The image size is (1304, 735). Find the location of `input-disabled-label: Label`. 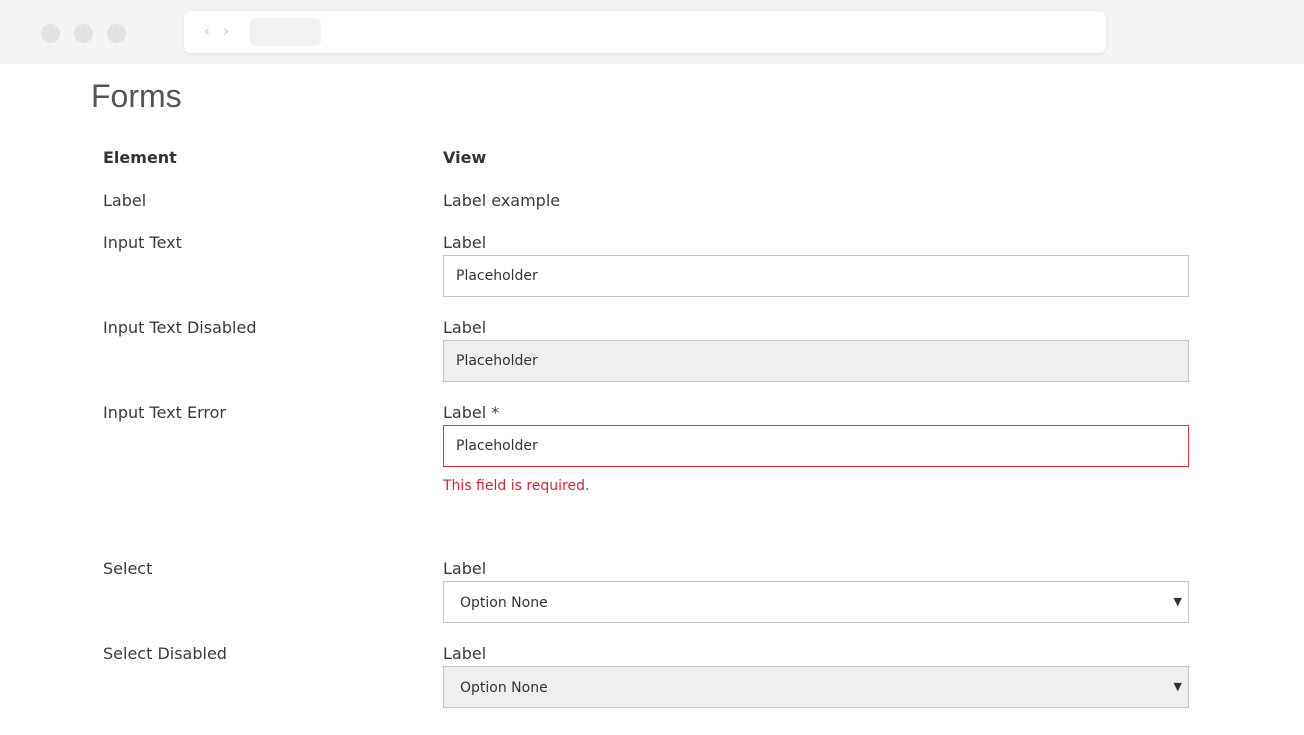

input-disabled-label: Label is located at coordinates (465, 327).